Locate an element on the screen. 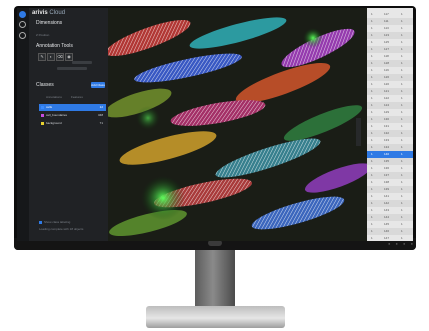 Image resolution: width=429 pixels, height=331 pixels. table-row: 1 140 1 is located at coordinates (390, 154).